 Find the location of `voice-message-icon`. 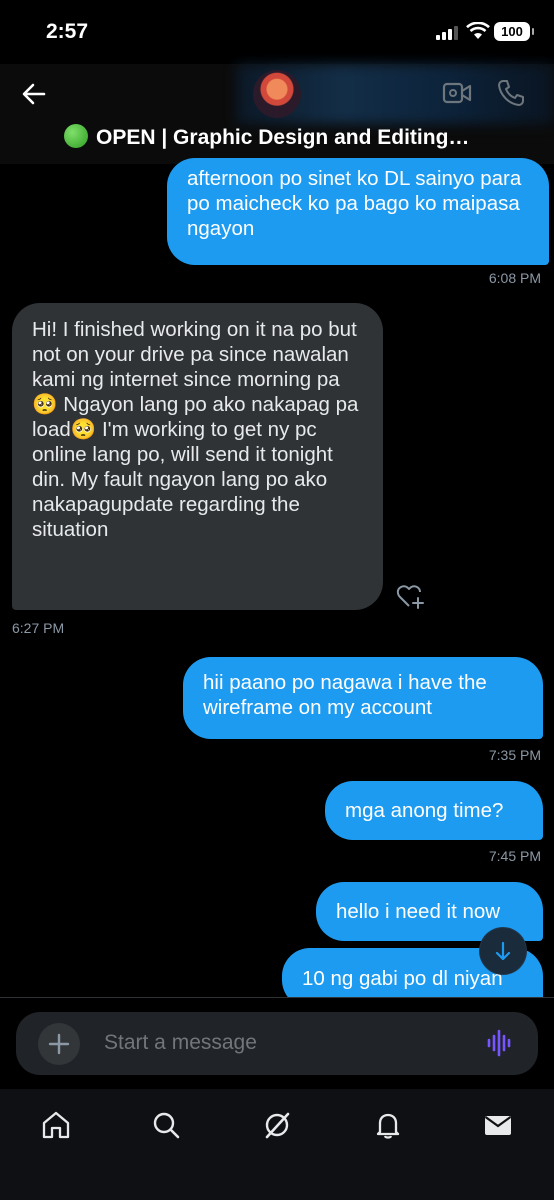

voice-message-icon is located at coordinates (500, 1043).